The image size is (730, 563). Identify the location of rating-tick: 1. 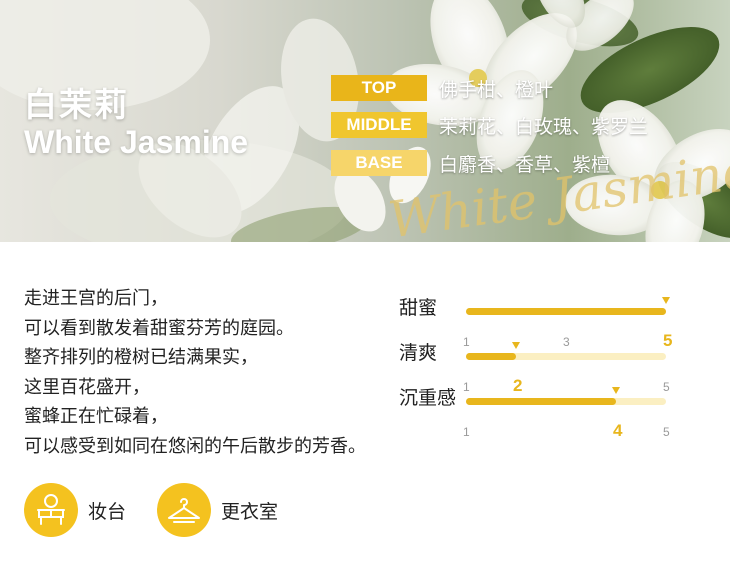
(466, 432).